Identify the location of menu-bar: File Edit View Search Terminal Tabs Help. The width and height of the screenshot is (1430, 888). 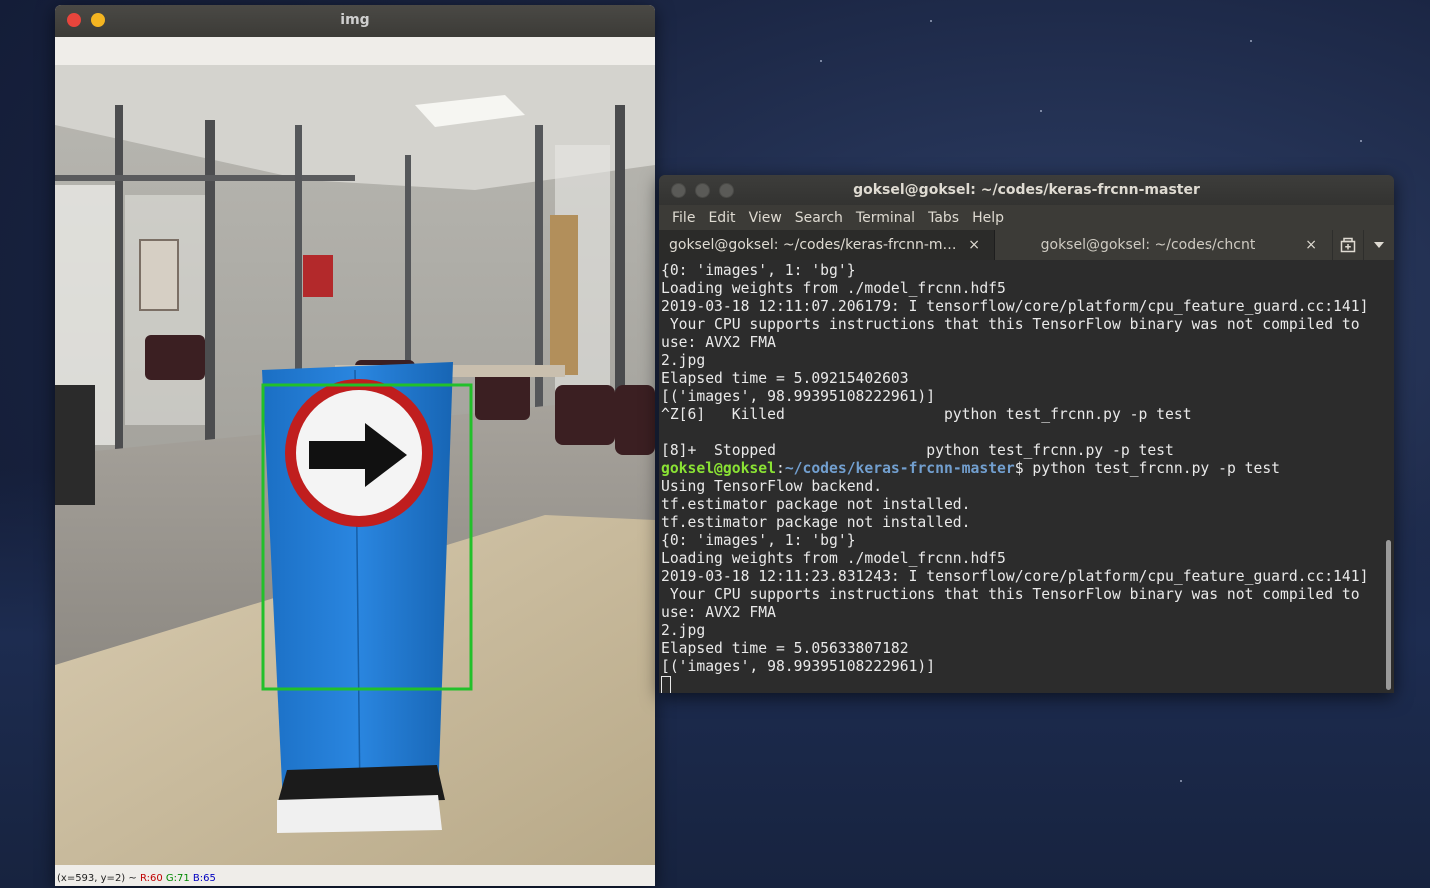
(1026, 217).